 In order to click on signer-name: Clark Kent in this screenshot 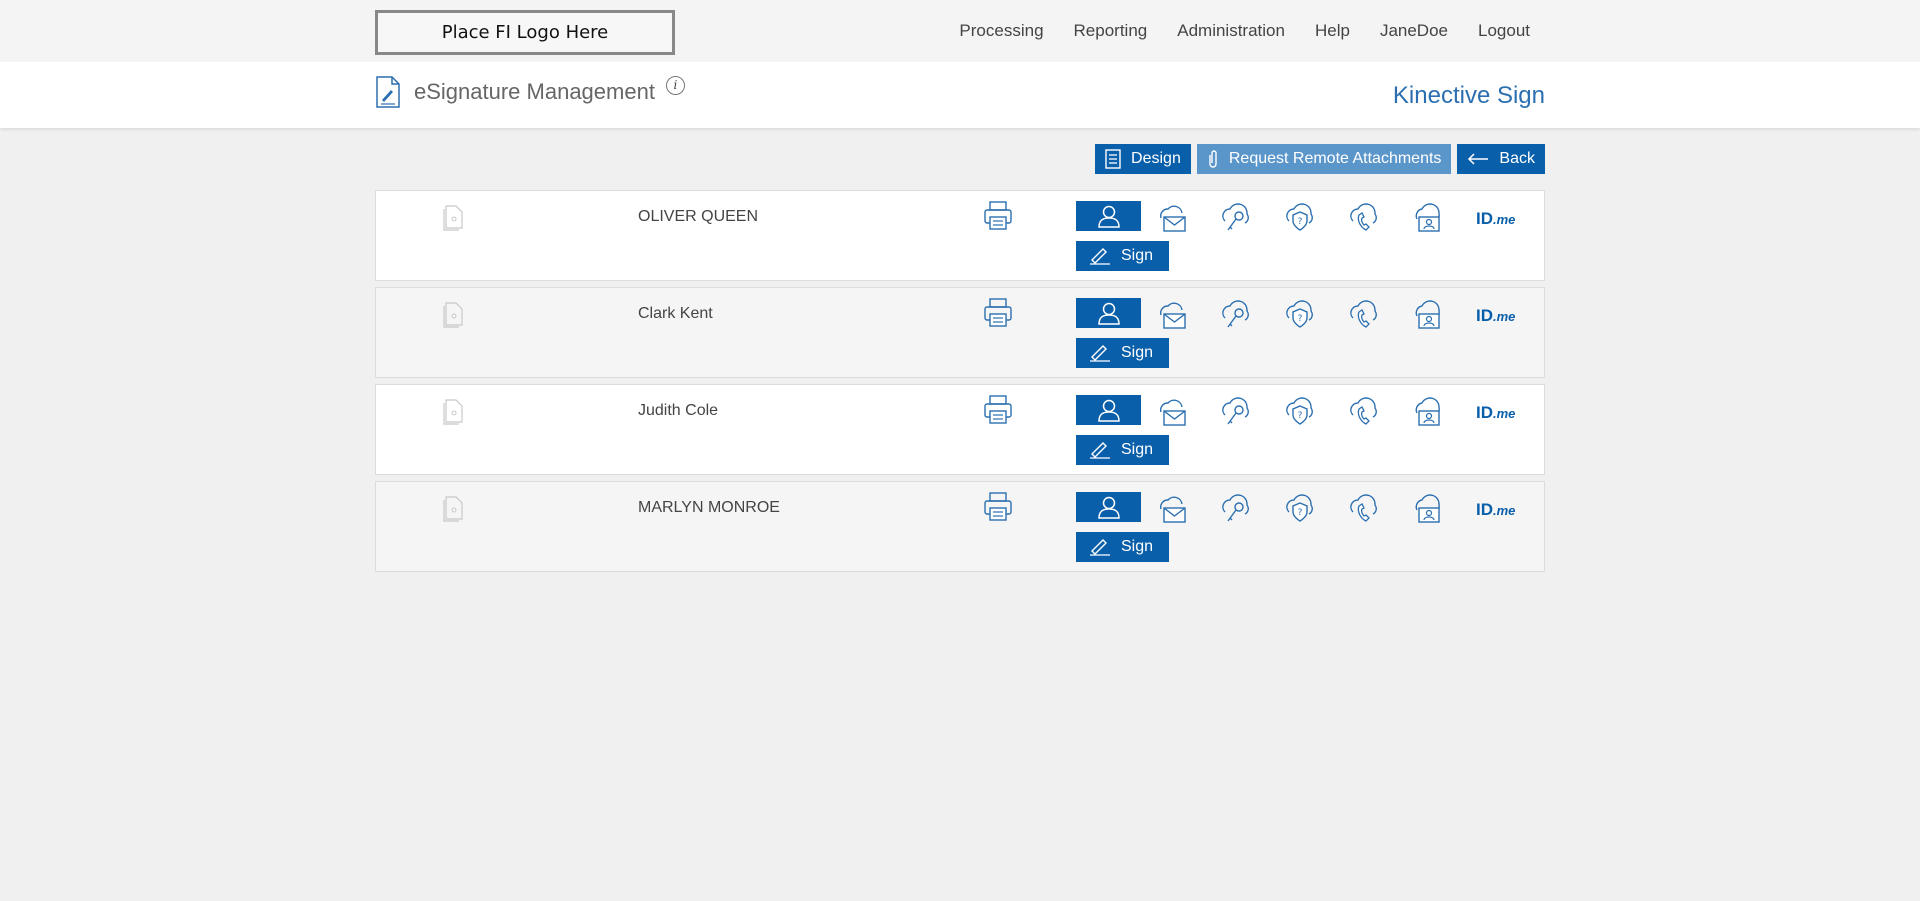, I will do `click(675, 313)`.